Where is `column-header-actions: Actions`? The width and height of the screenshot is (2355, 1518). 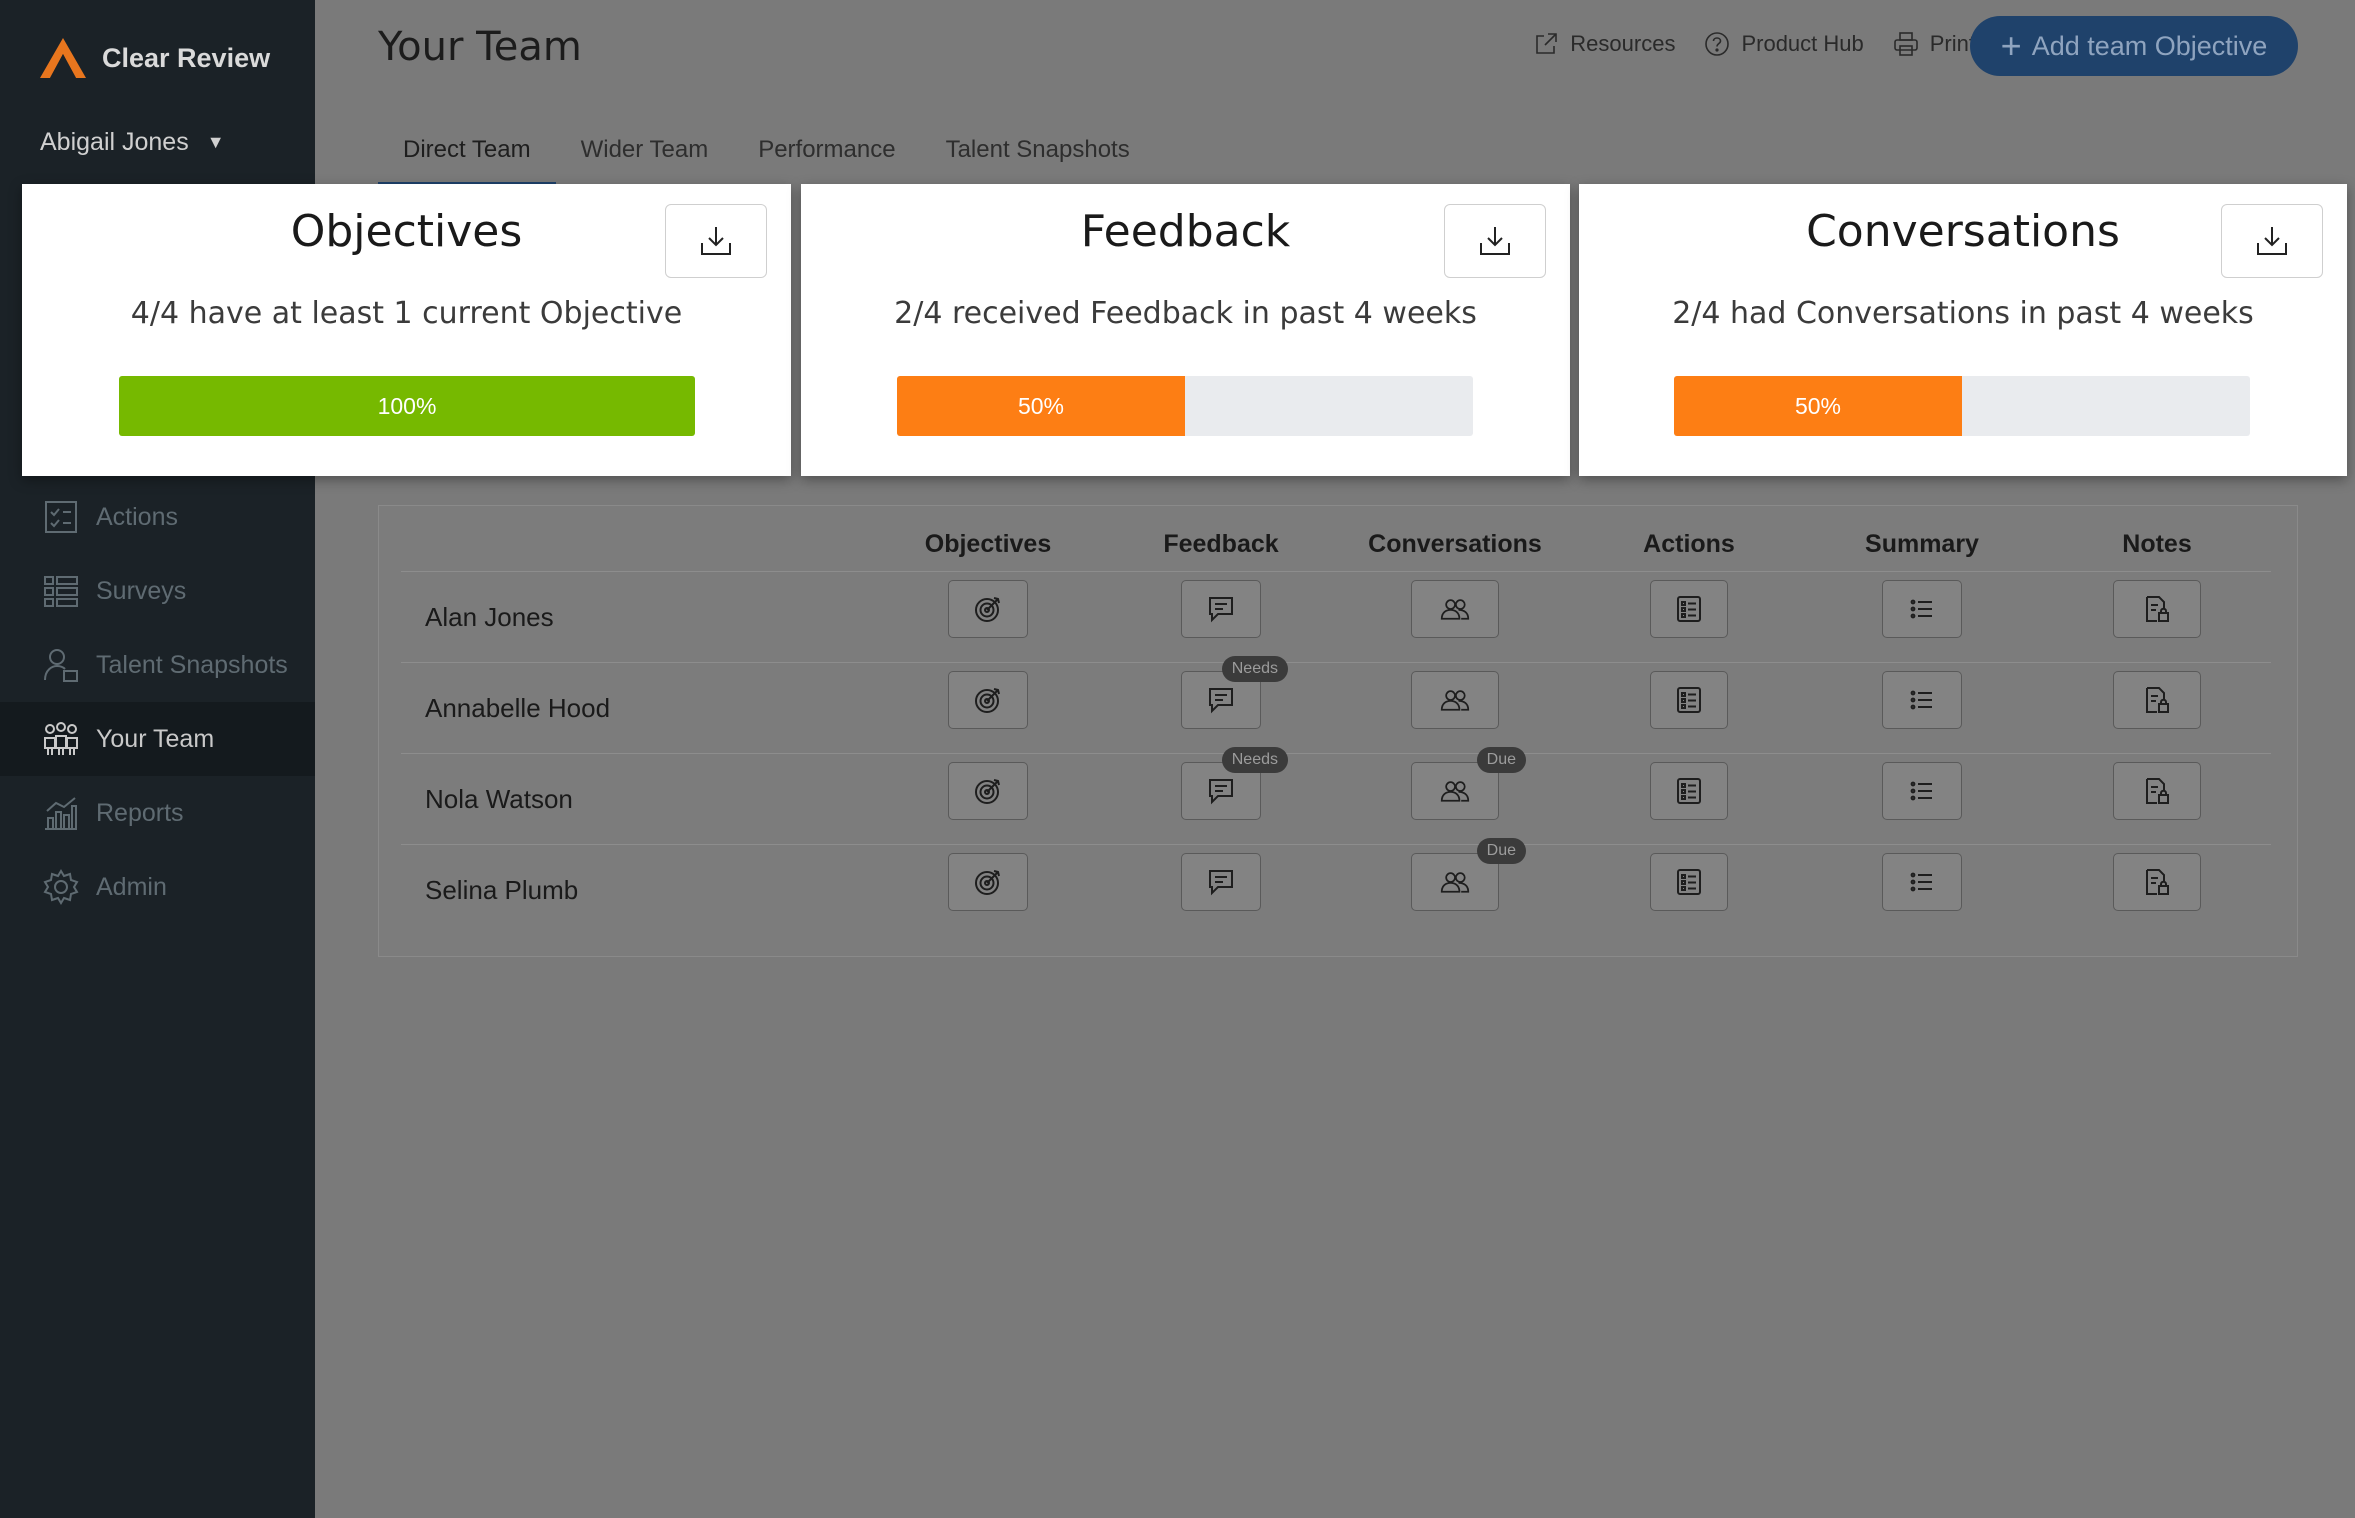
column-header-actions: Actions is located at coordinates (1689, 544).